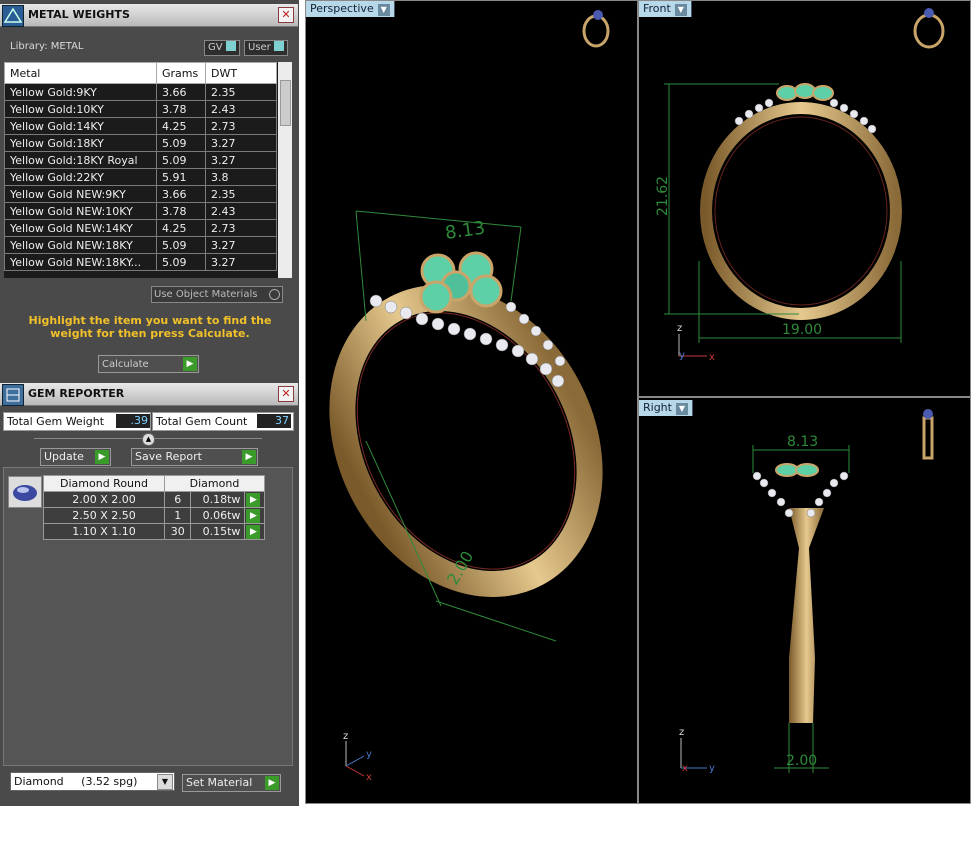  Describe the element at coordinates (80, 160) in the screenshot. I see `cell-metal: Yellow Gold:18KY Royal` at that location.